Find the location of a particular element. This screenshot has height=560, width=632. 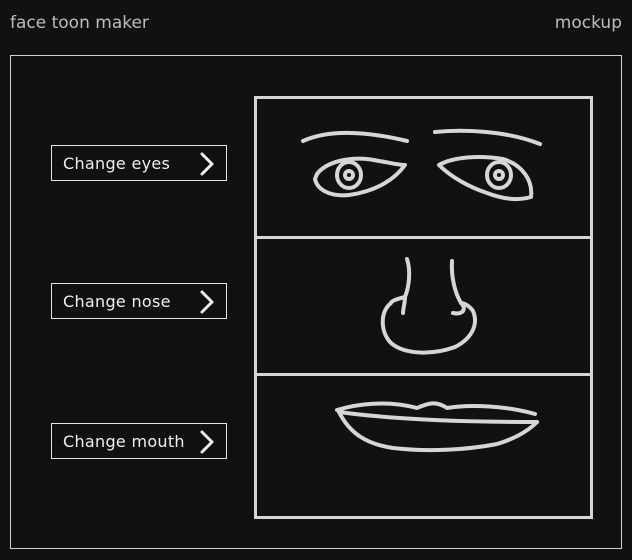

right-eye is located at coordinates (485, 178).